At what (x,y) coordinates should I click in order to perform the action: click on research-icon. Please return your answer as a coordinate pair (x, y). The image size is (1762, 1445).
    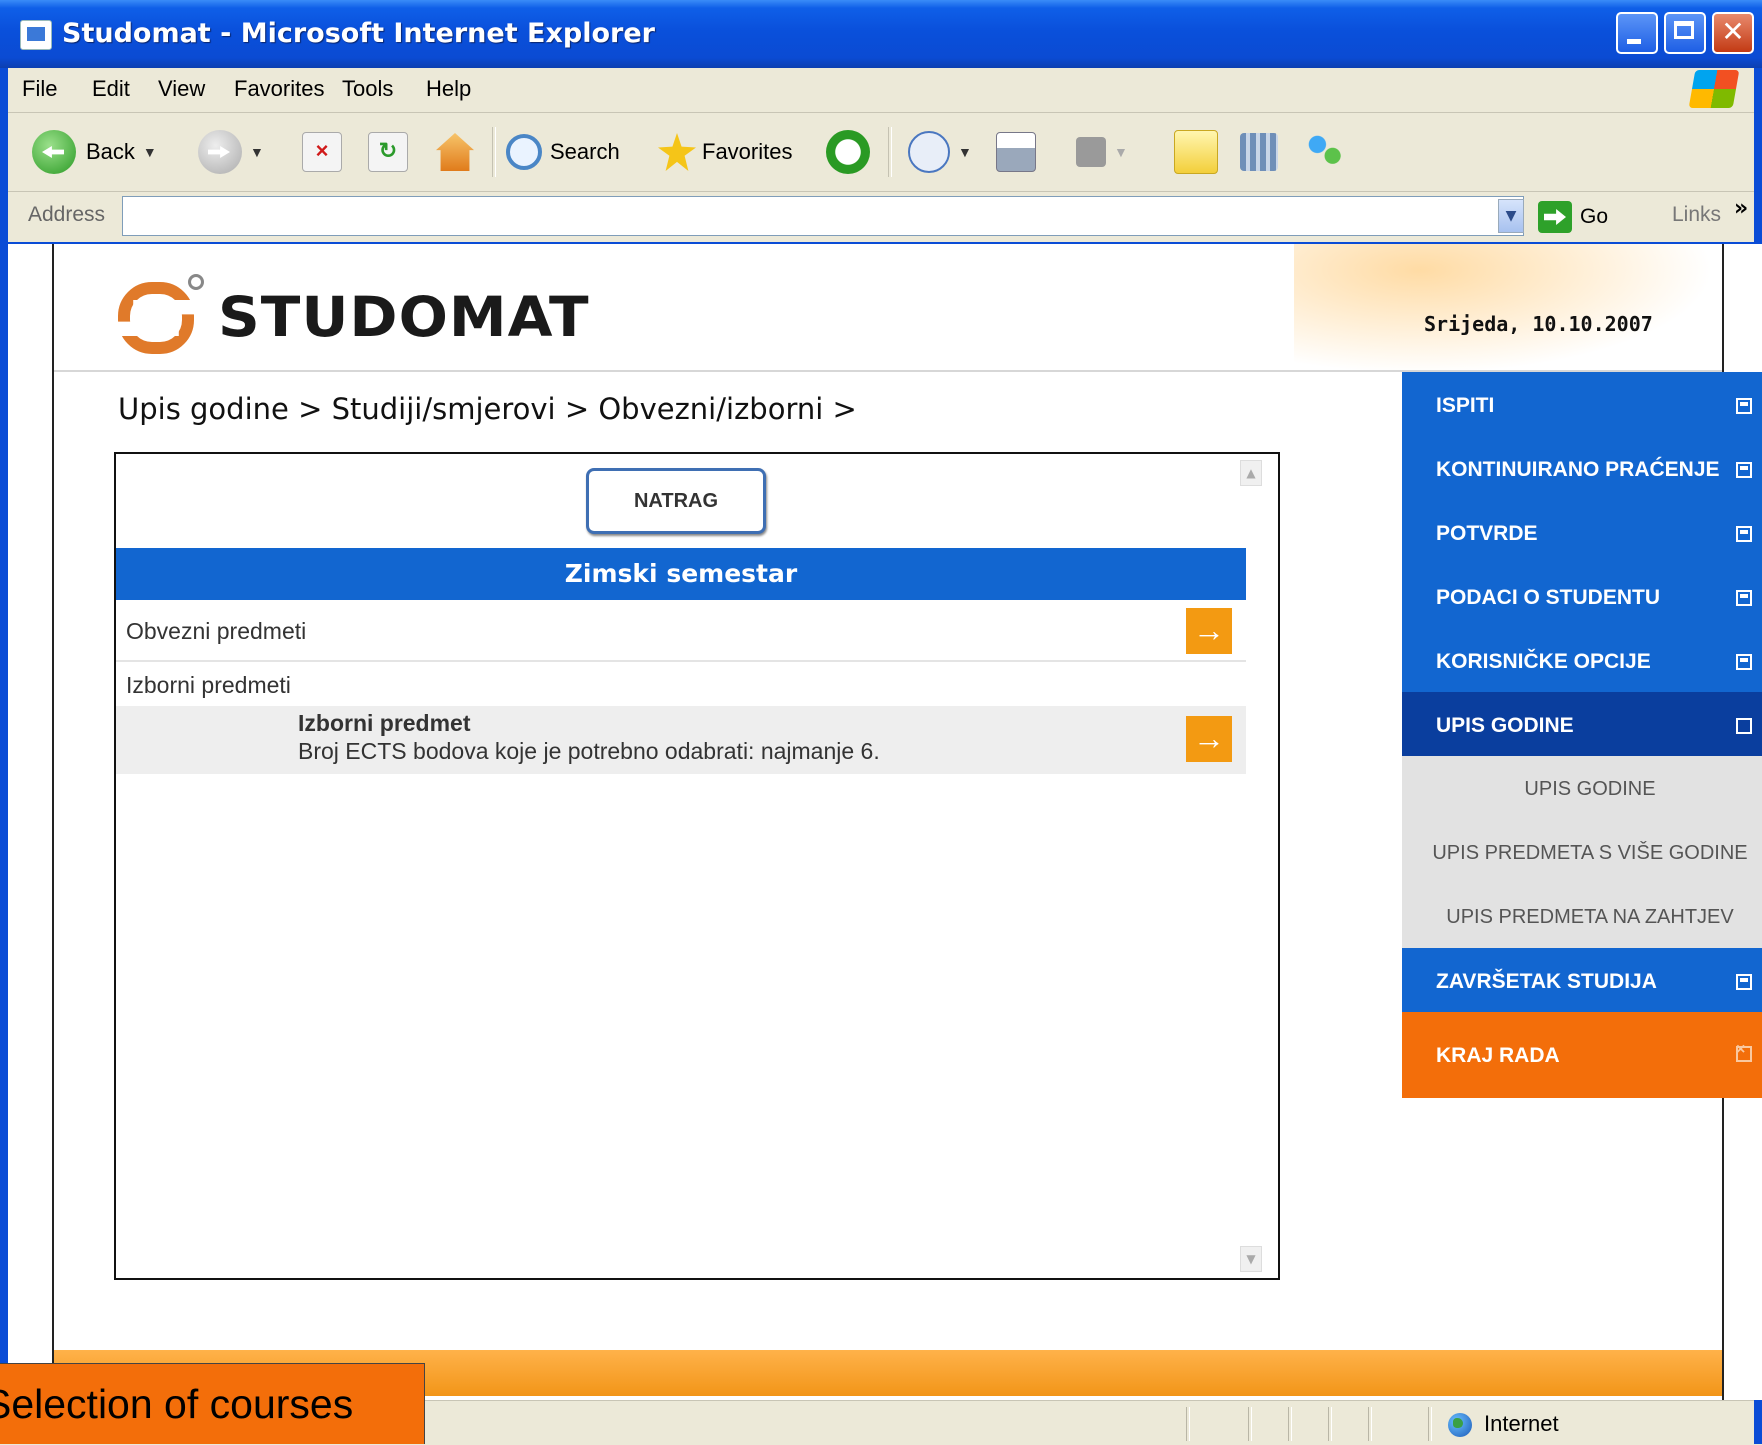
    Looking at the image, I should click on (1259, 152).